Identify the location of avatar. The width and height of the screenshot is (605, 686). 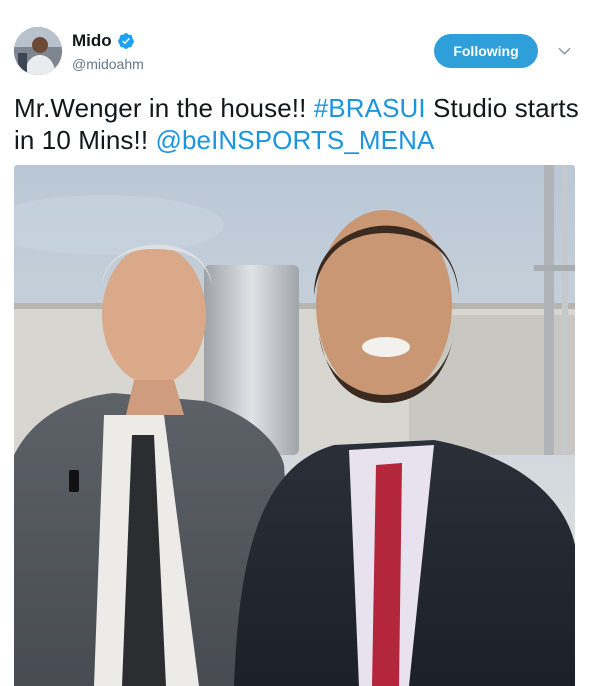
(38, 51).